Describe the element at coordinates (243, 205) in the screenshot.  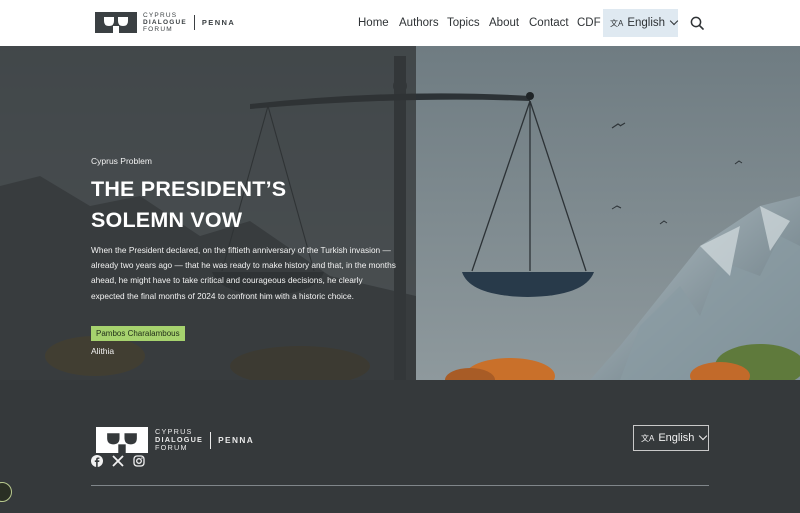
I see `article-title: THE PRESIDENT’S SOLEMN VOW` at that location.